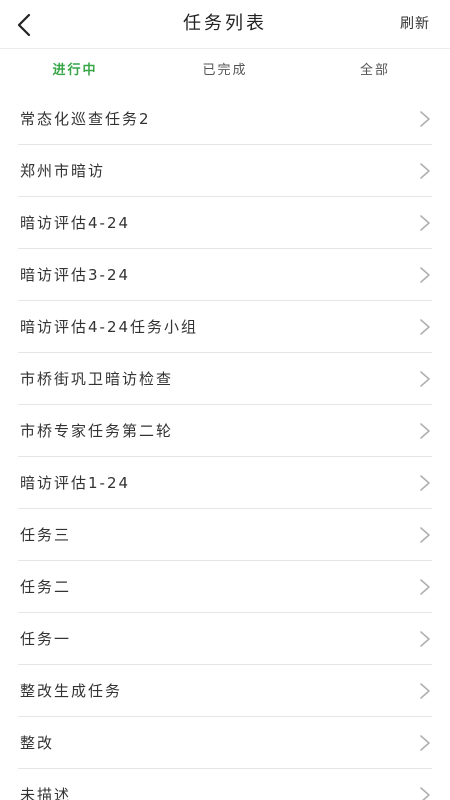 The height and width of the screenshot is (800, 450). What do you see at coordinates (75, 223) in the screenshot?
I see `task-title: 暗访评估4-24` at bounding box center [75, 223].